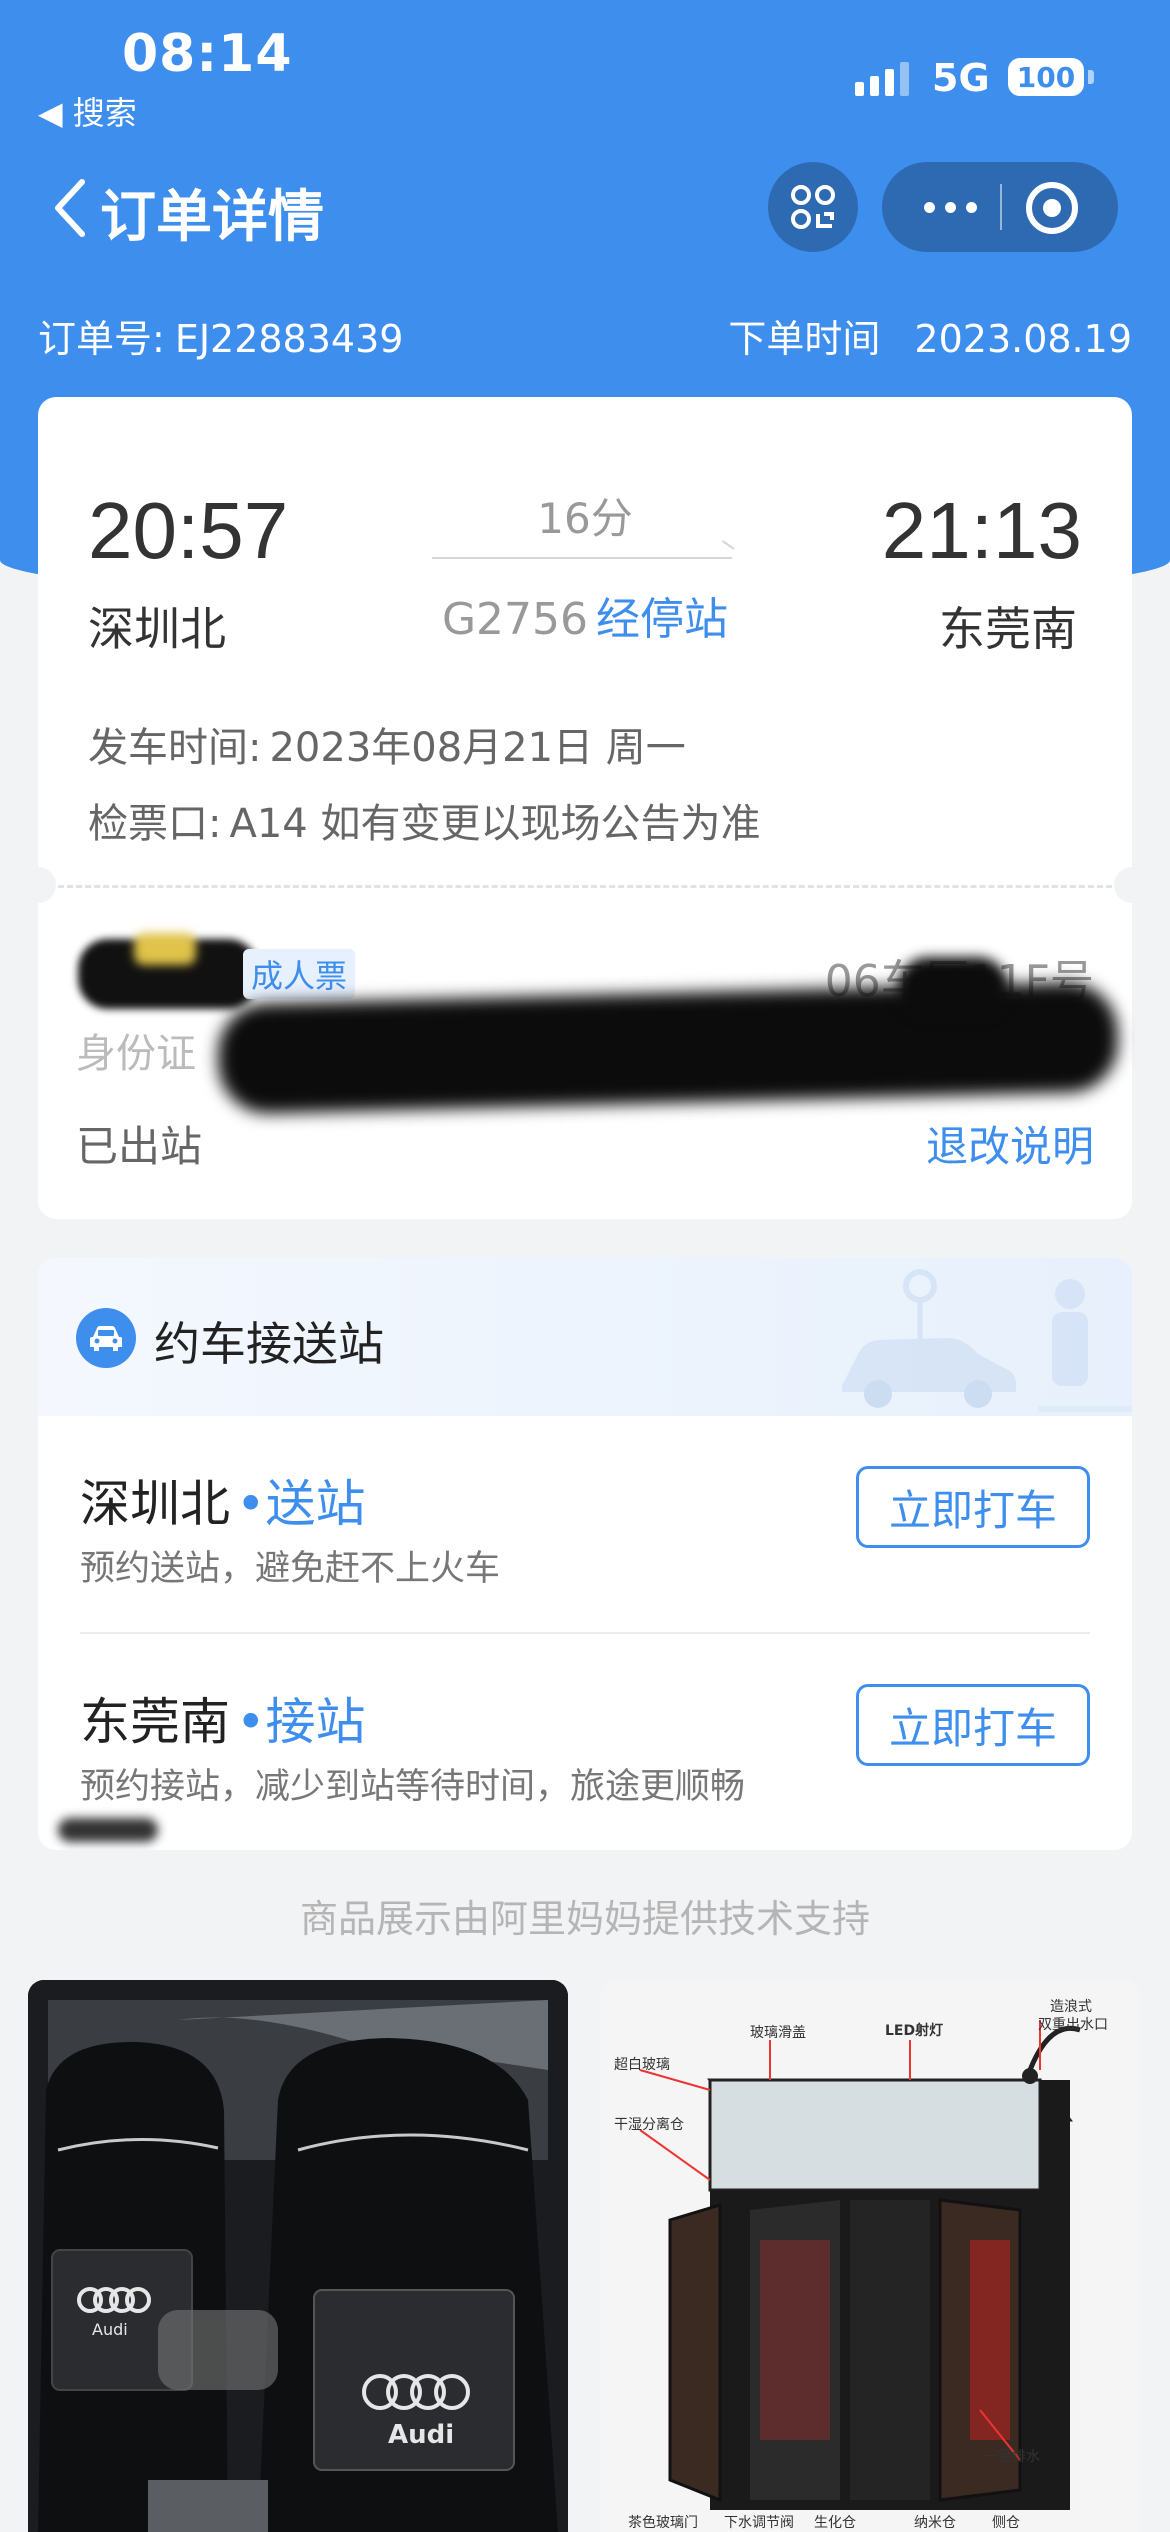 Image resolution: width=1170 pixels, height=2532 pixels. Describe the element at coordinates (269, 1344) in the screenshot. I see `ride-title: 约车接送站` at that location.